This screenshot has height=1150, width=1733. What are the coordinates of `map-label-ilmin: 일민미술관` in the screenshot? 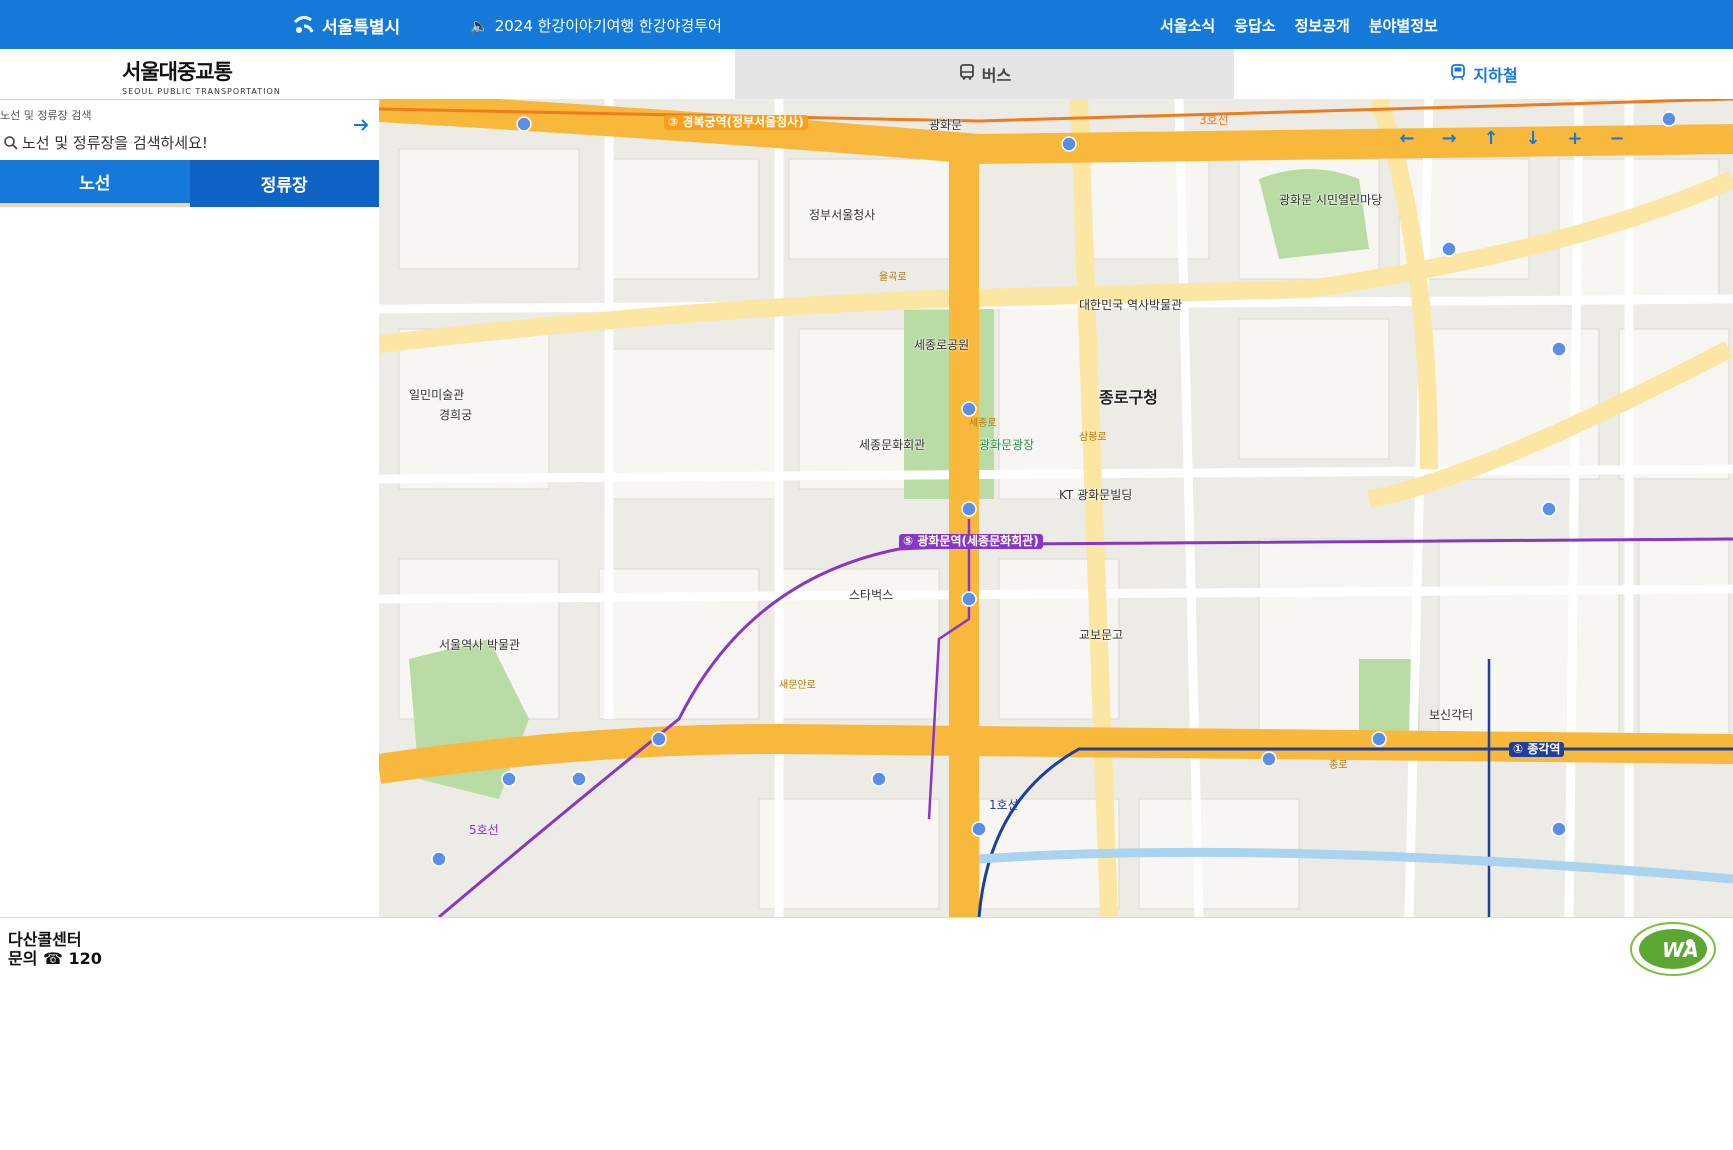 It's located at (437, 395).